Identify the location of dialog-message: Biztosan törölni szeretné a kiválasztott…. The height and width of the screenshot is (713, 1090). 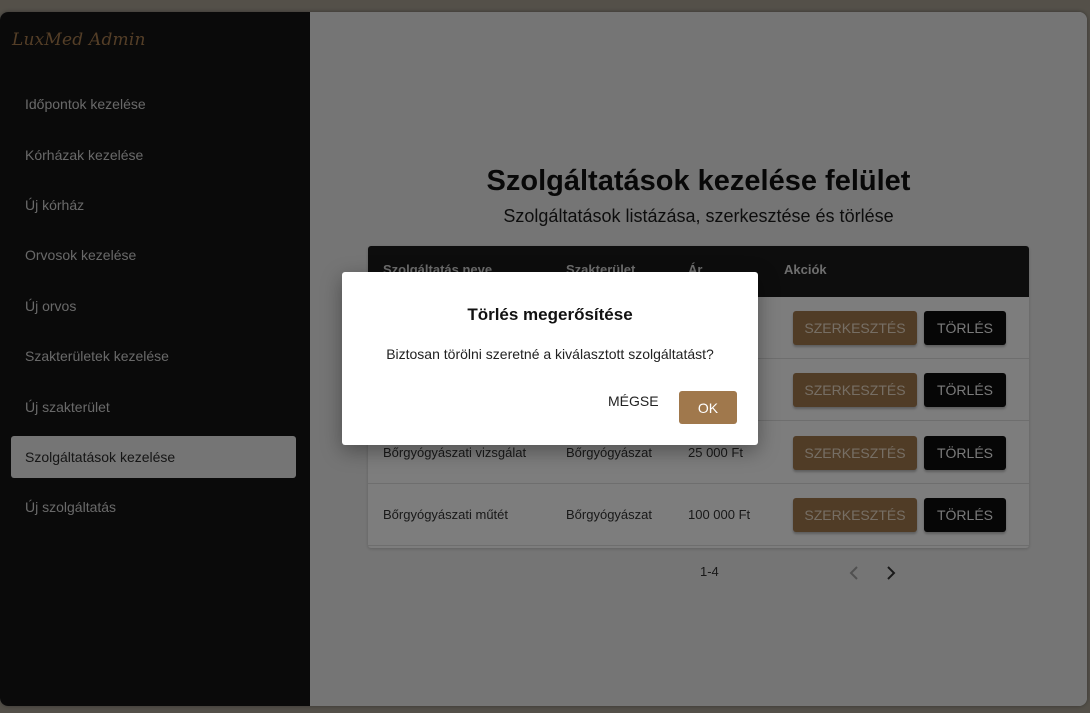
(550, 354).